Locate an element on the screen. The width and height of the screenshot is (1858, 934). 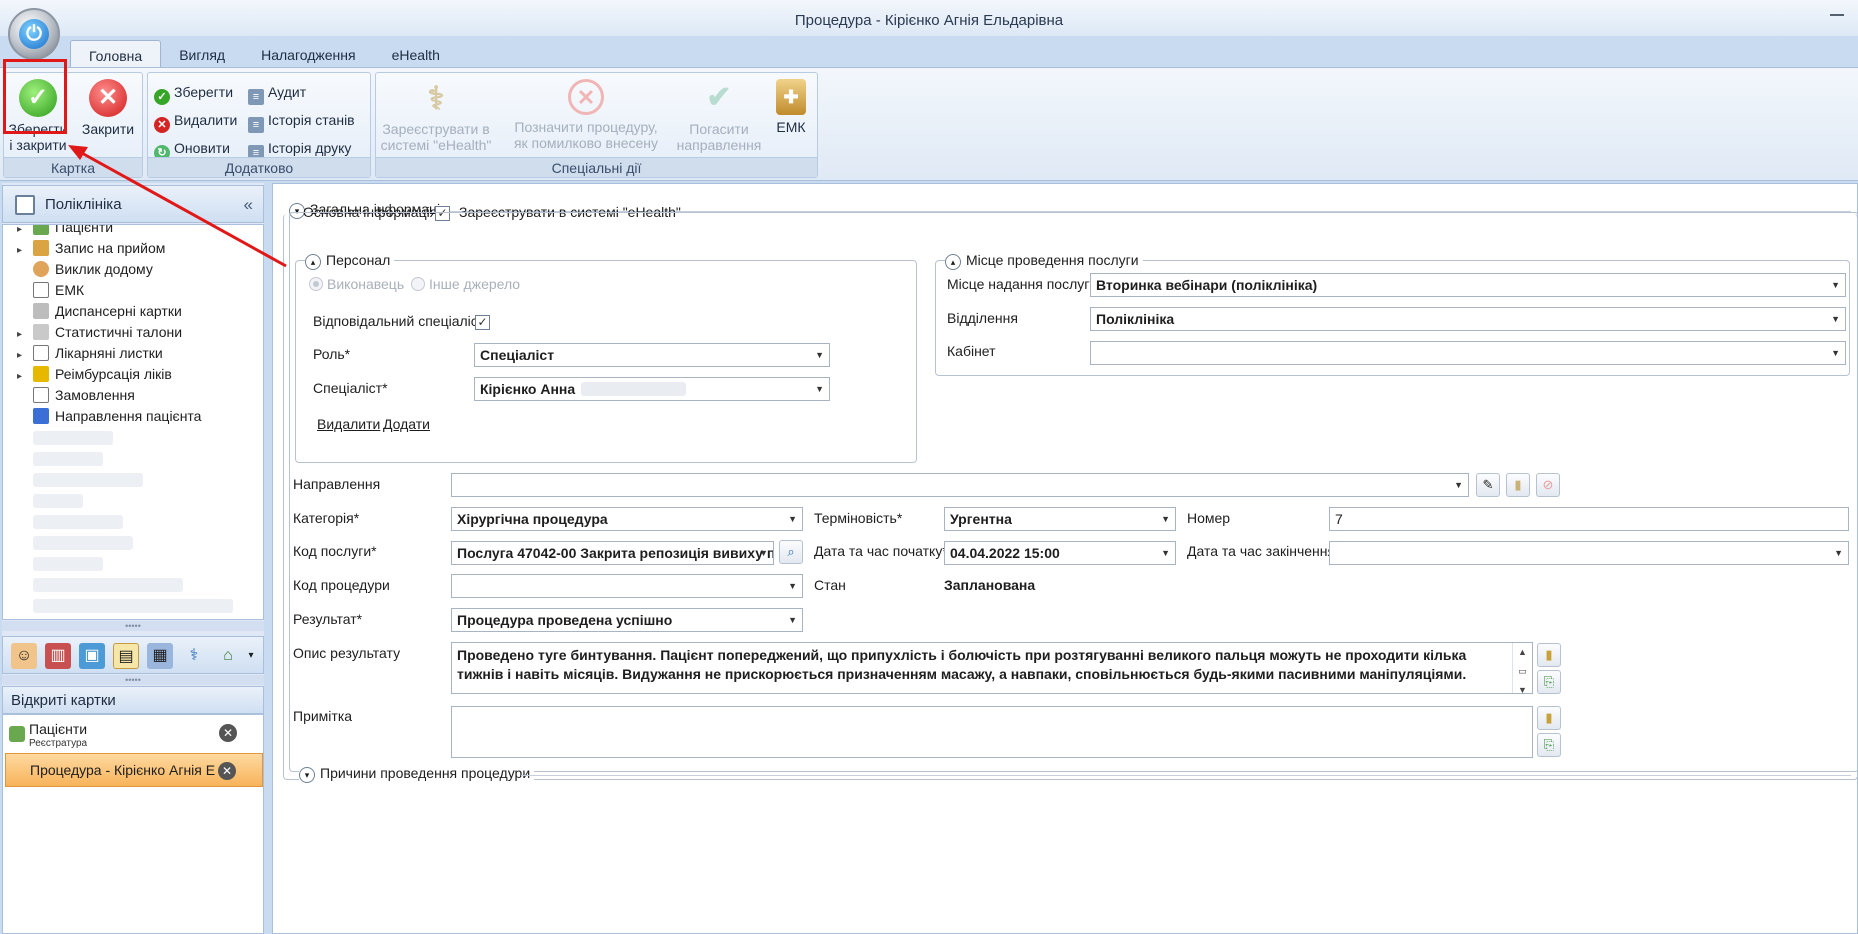
tab-ehealth: eHealth is located at coordinates (416, 54).